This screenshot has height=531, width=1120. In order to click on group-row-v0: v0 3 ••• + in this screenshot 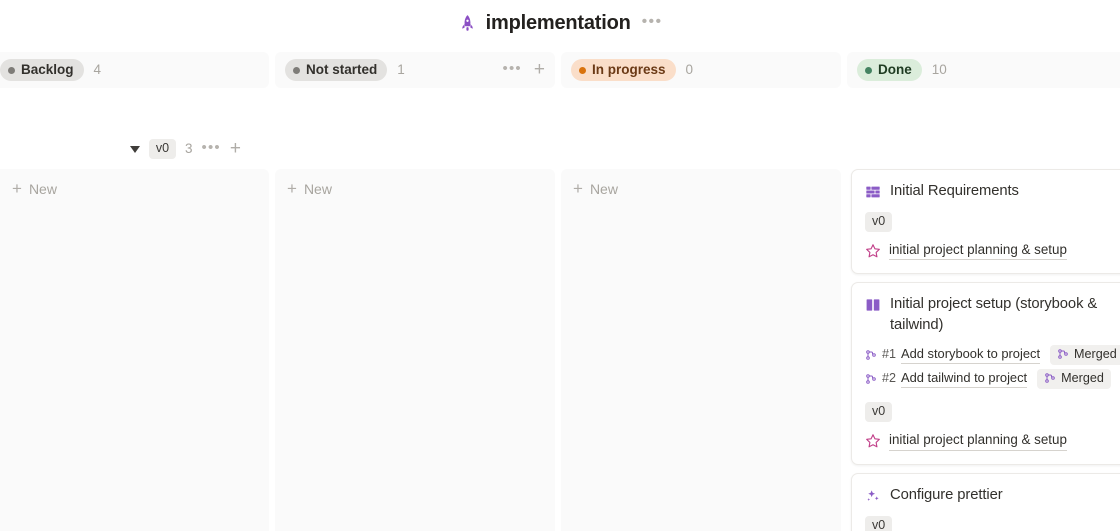, I will do `click(134, 149)`.